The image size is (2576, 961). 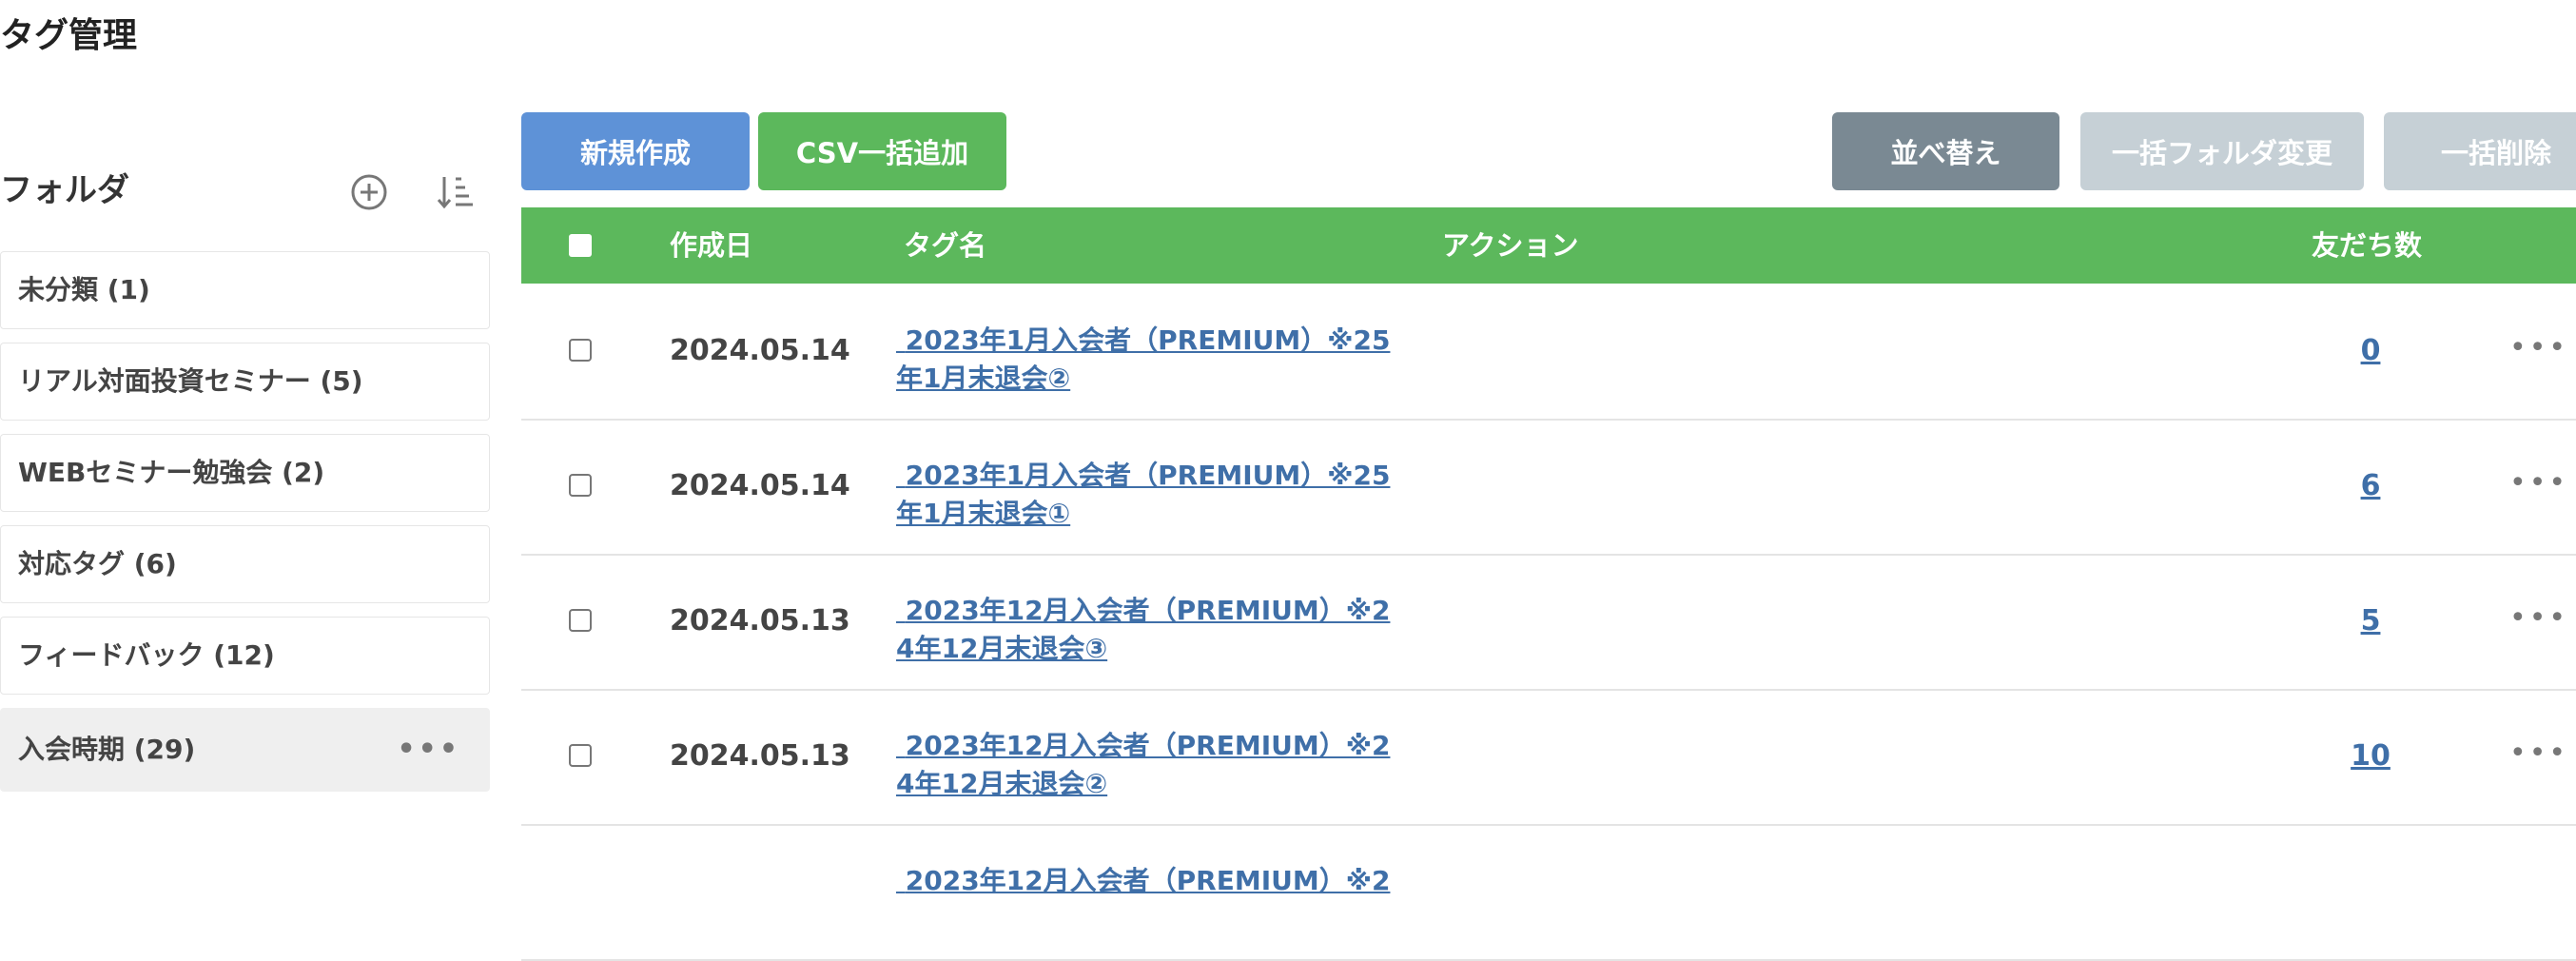 What do you see at coordinates (2222, 151) in the screenshot?
I see `bulk-folder-change-button: 一括フォルダ変更` at bounding box center [2222, 151].